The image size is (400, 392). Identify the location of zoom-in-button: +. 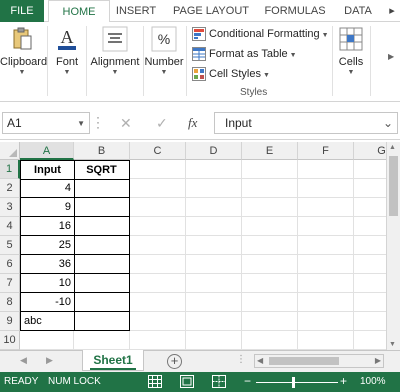
(343, 381).